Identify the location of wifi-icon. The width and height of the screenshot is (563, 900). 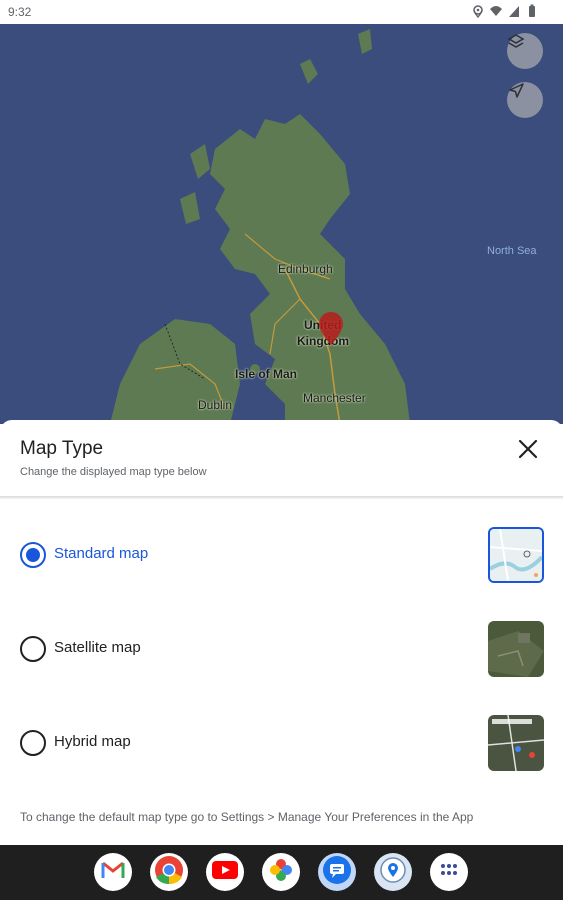
(496, 11).